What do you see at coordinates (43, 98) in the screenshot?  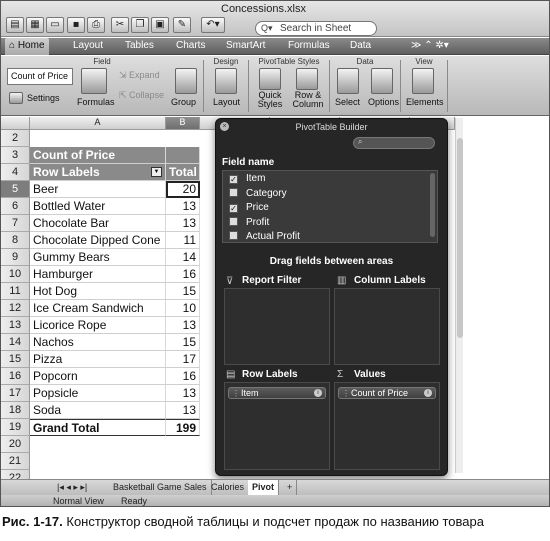 I see `settings-button: Settings` at bounding box center [43, 98].